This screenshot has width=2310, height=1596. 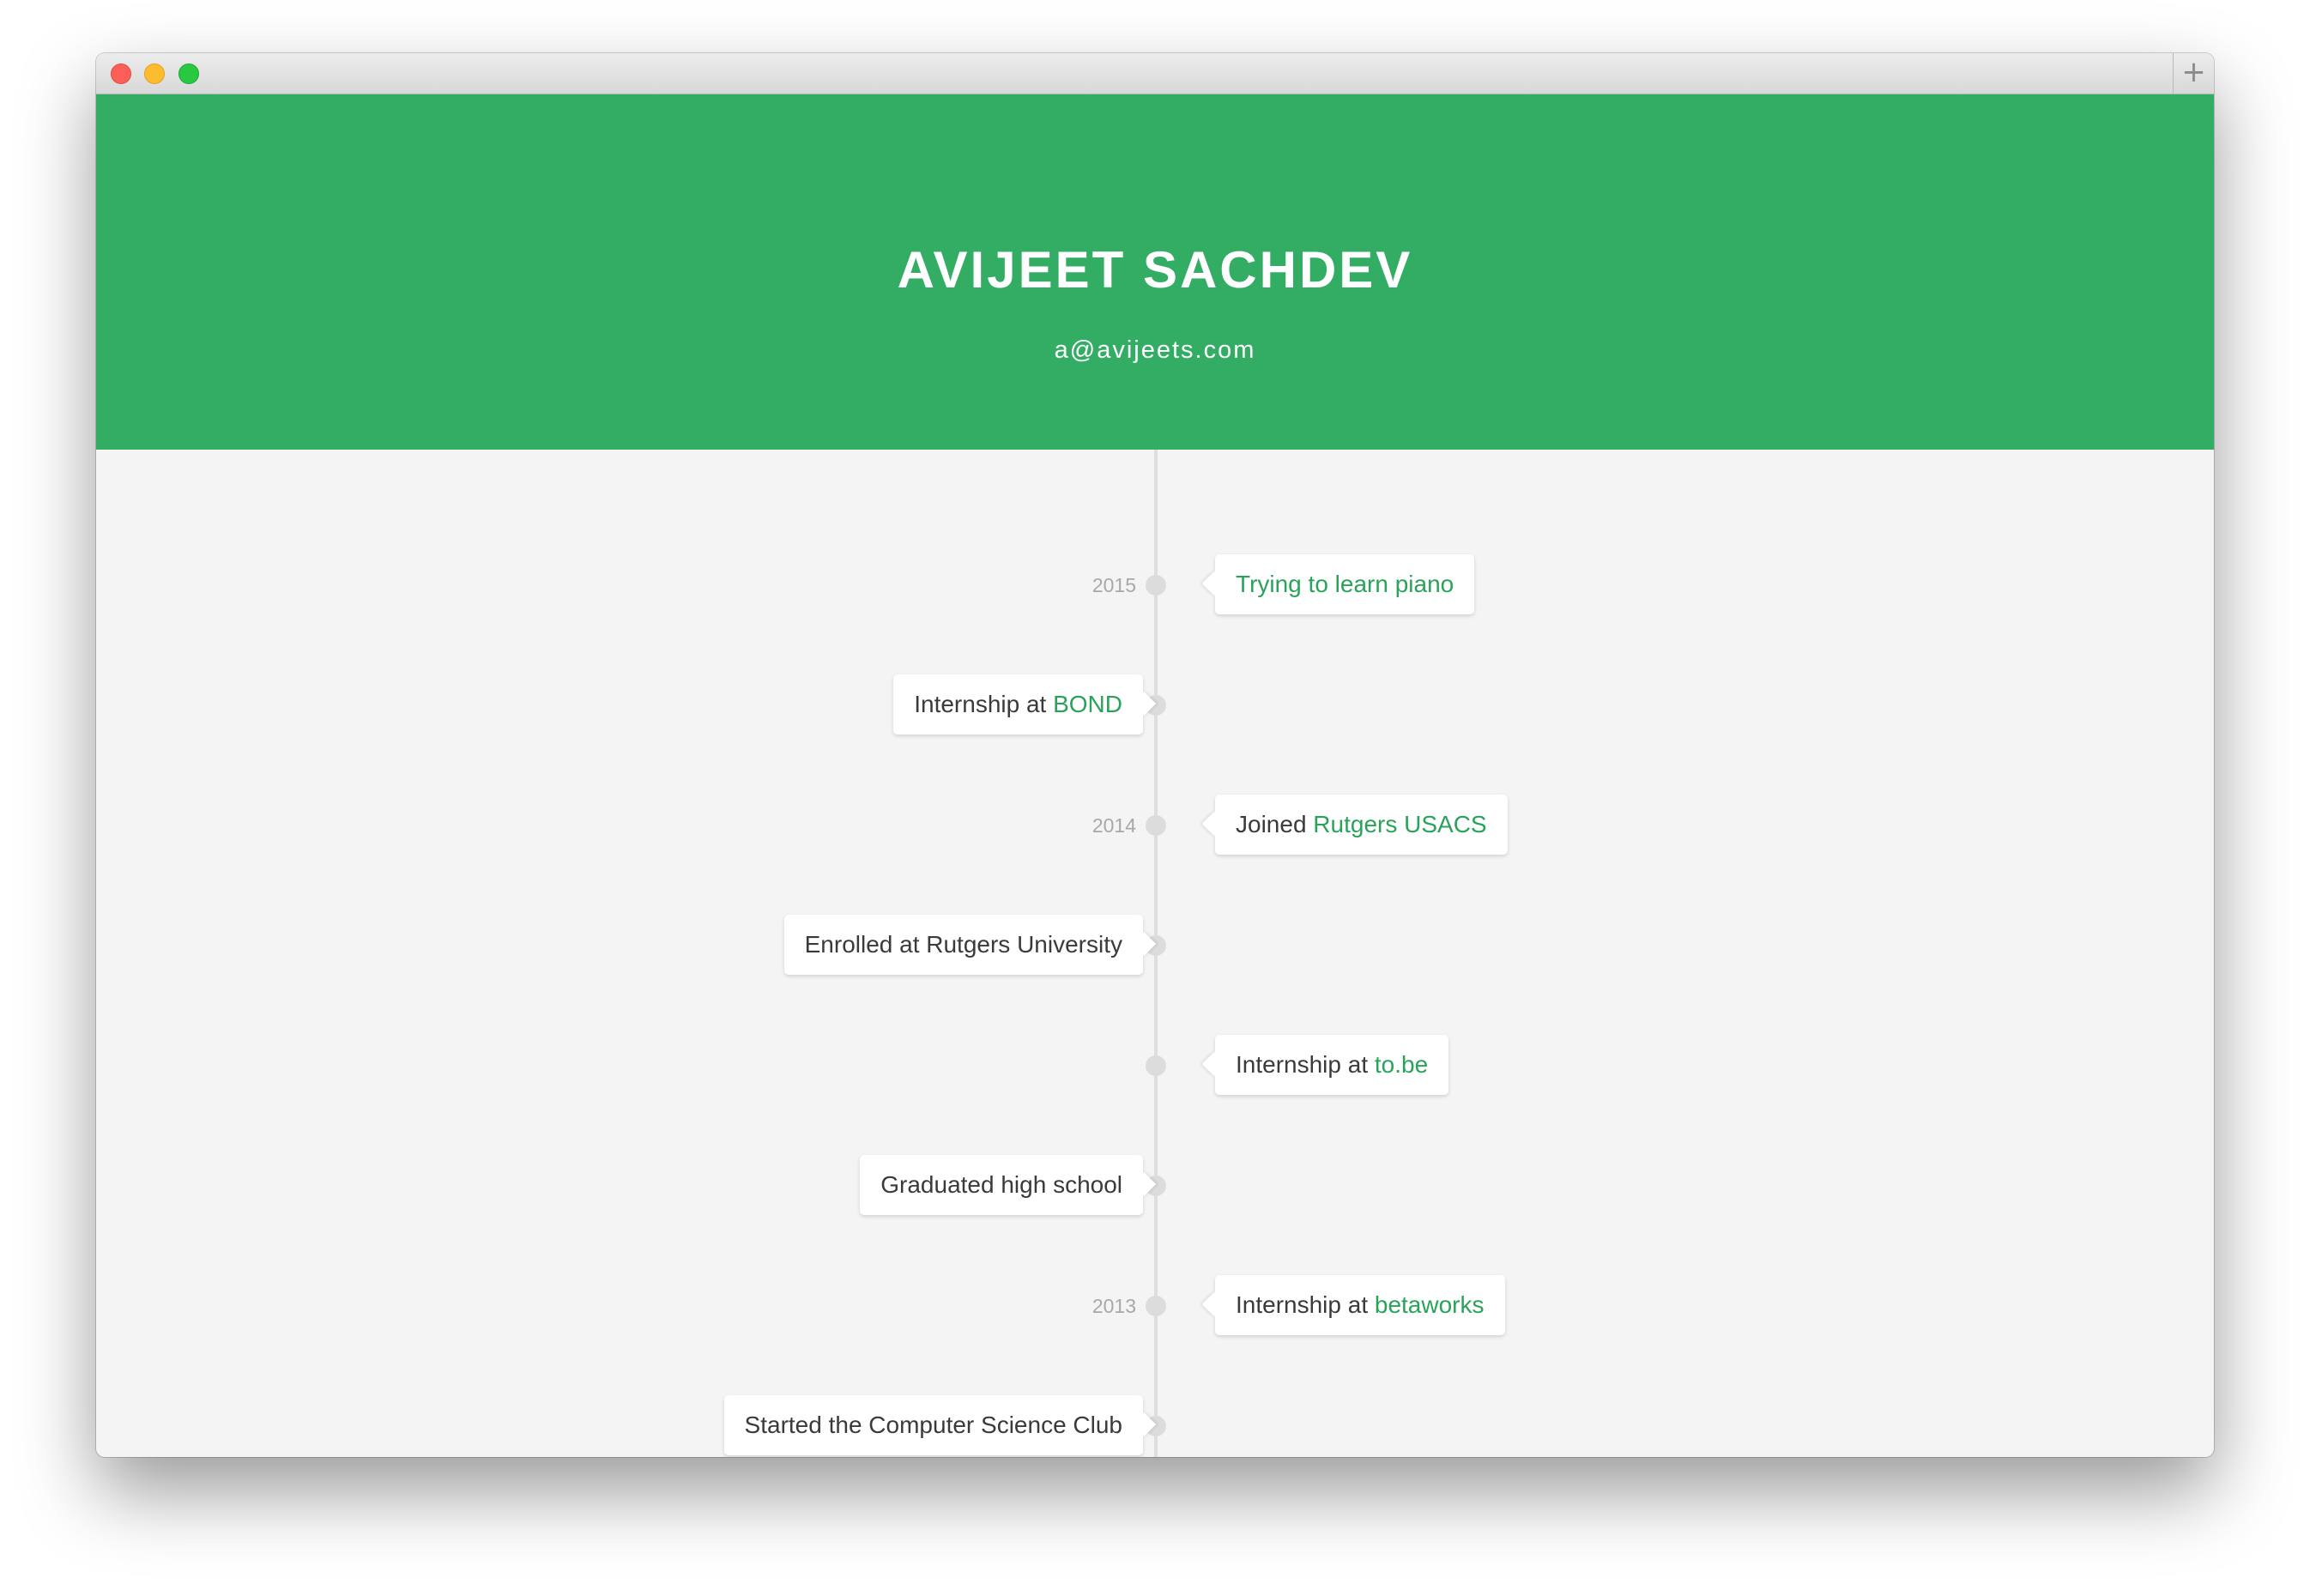 What do you see at coordinates (121, 73) in the screenshot?
I see `close-window-button` at bounding box center [121, 73].